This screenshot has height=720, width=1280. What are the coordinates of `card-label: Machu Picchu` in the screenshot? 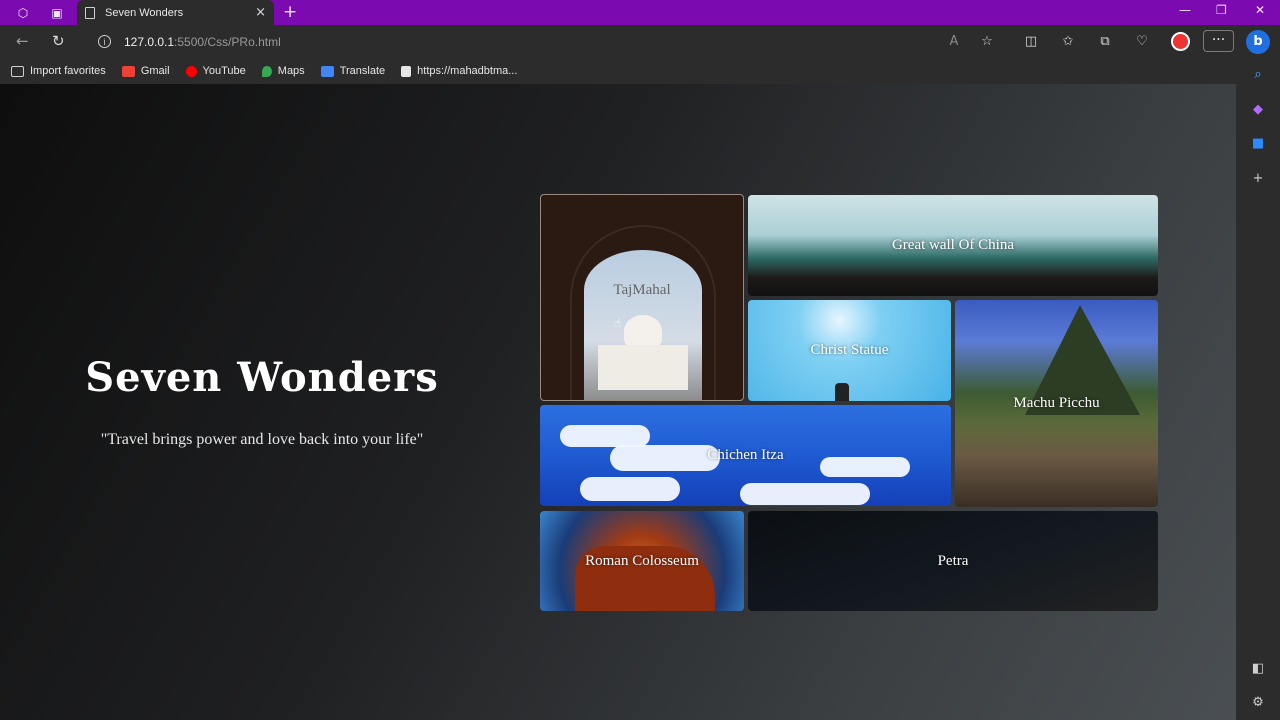 It's located at (1056, 403).